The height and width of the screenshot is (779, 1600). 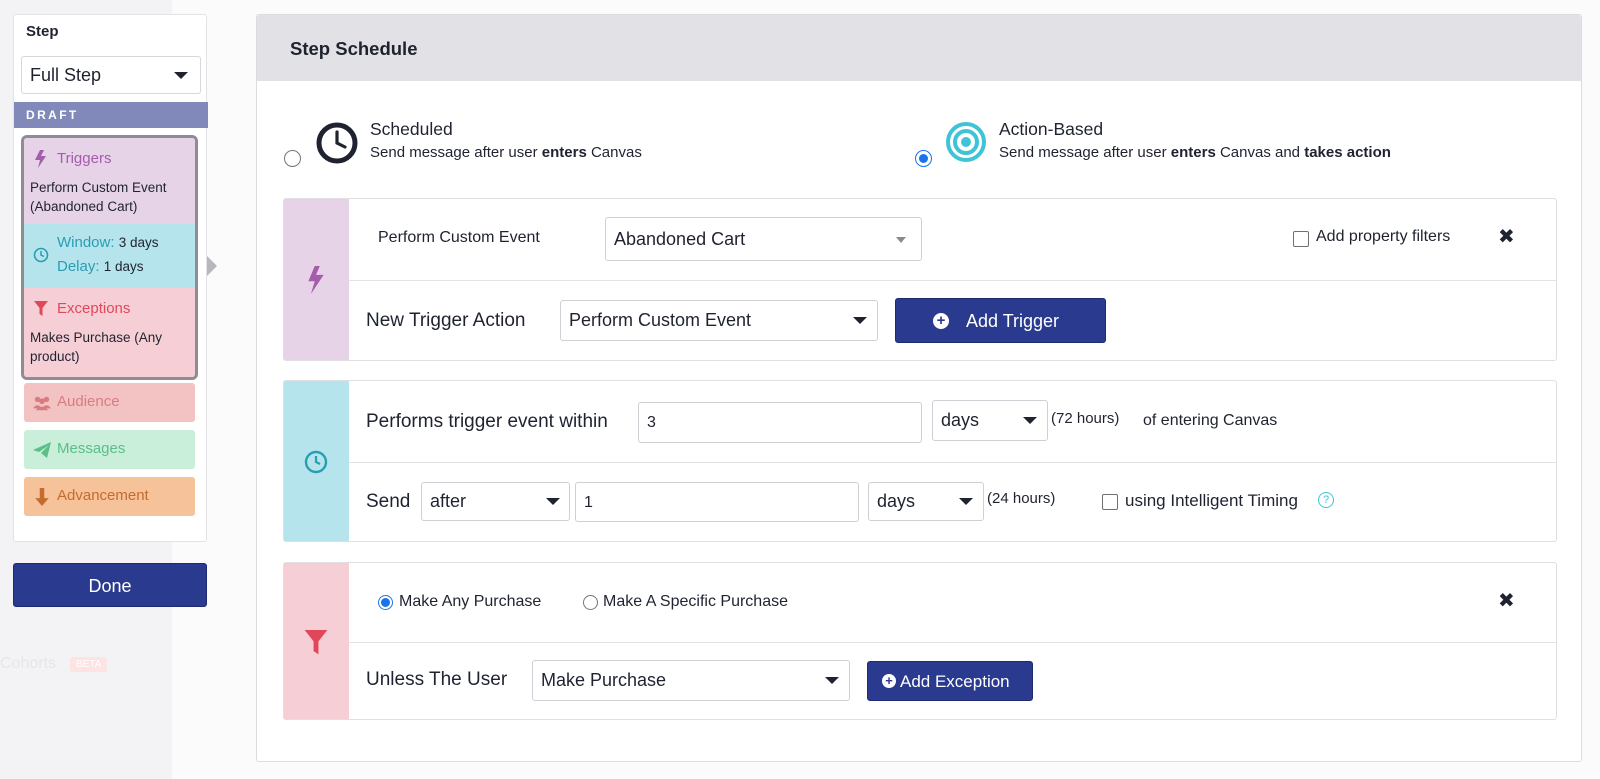 What do you see at coordinates (385, 602) in the screenshot?
I see `any-purchase-radio` at bounding box center [385, 602].